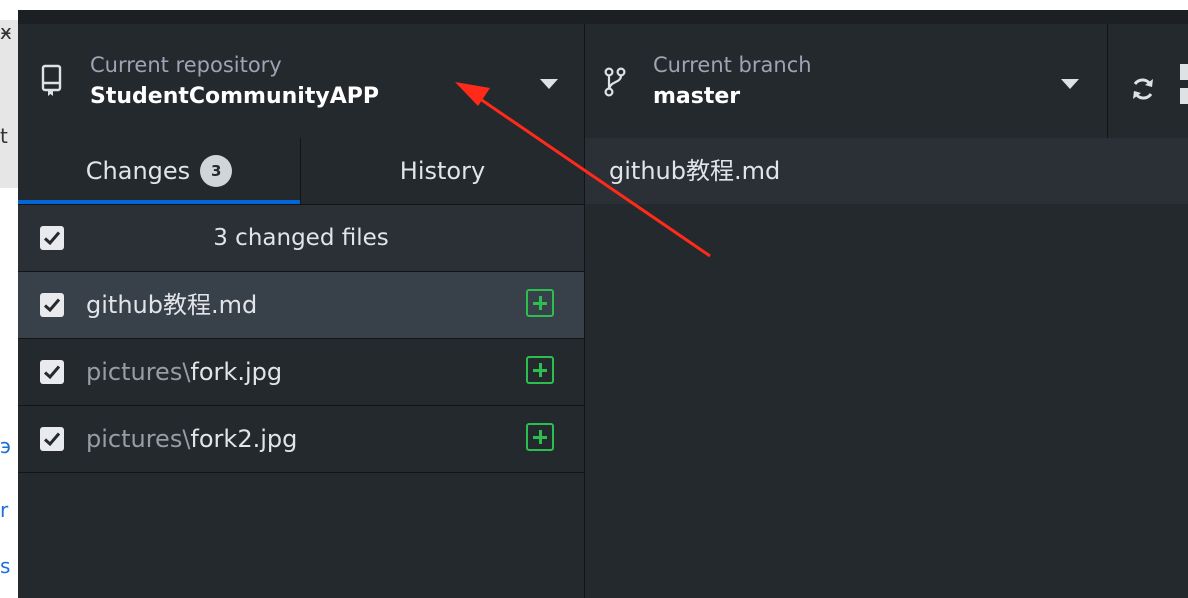  Describe the element at coordinates (301, 81) in the screenshot. I see `repository-selector: Current repository StudentCommunityAPP` at that location.